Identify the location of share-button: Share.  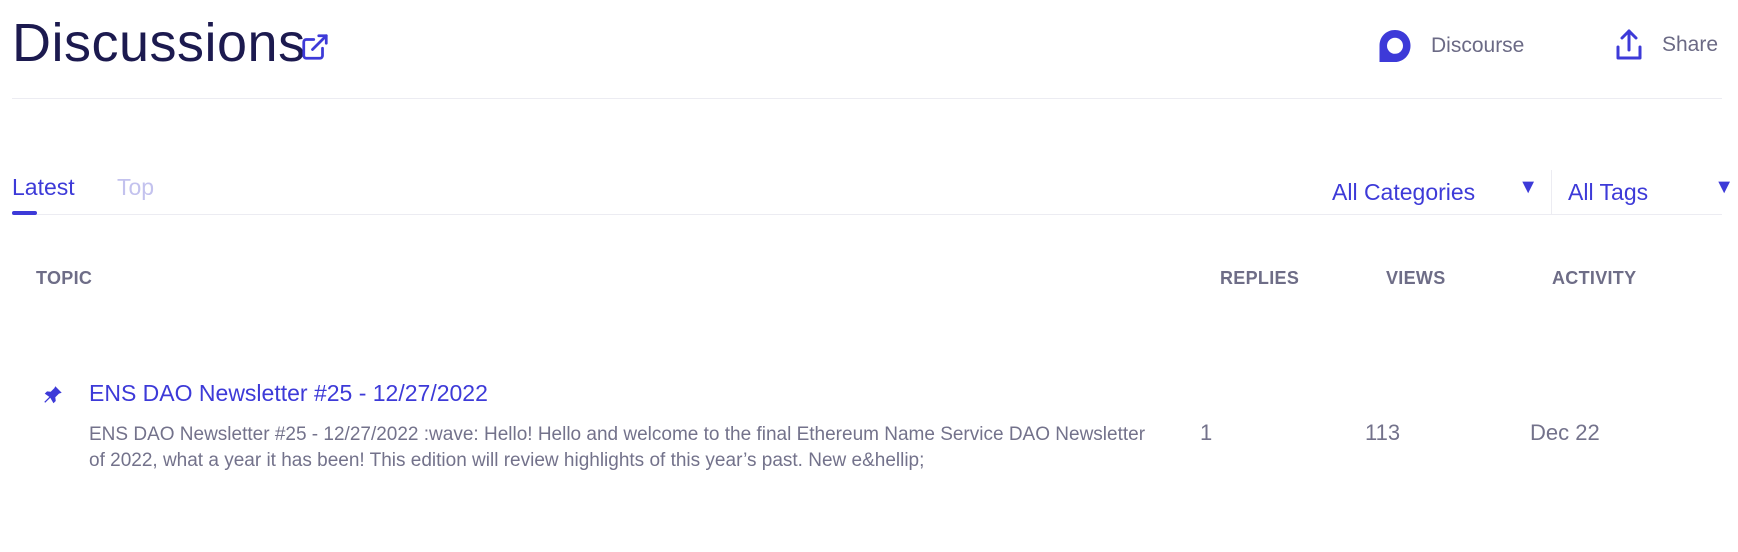
(1666, 45).